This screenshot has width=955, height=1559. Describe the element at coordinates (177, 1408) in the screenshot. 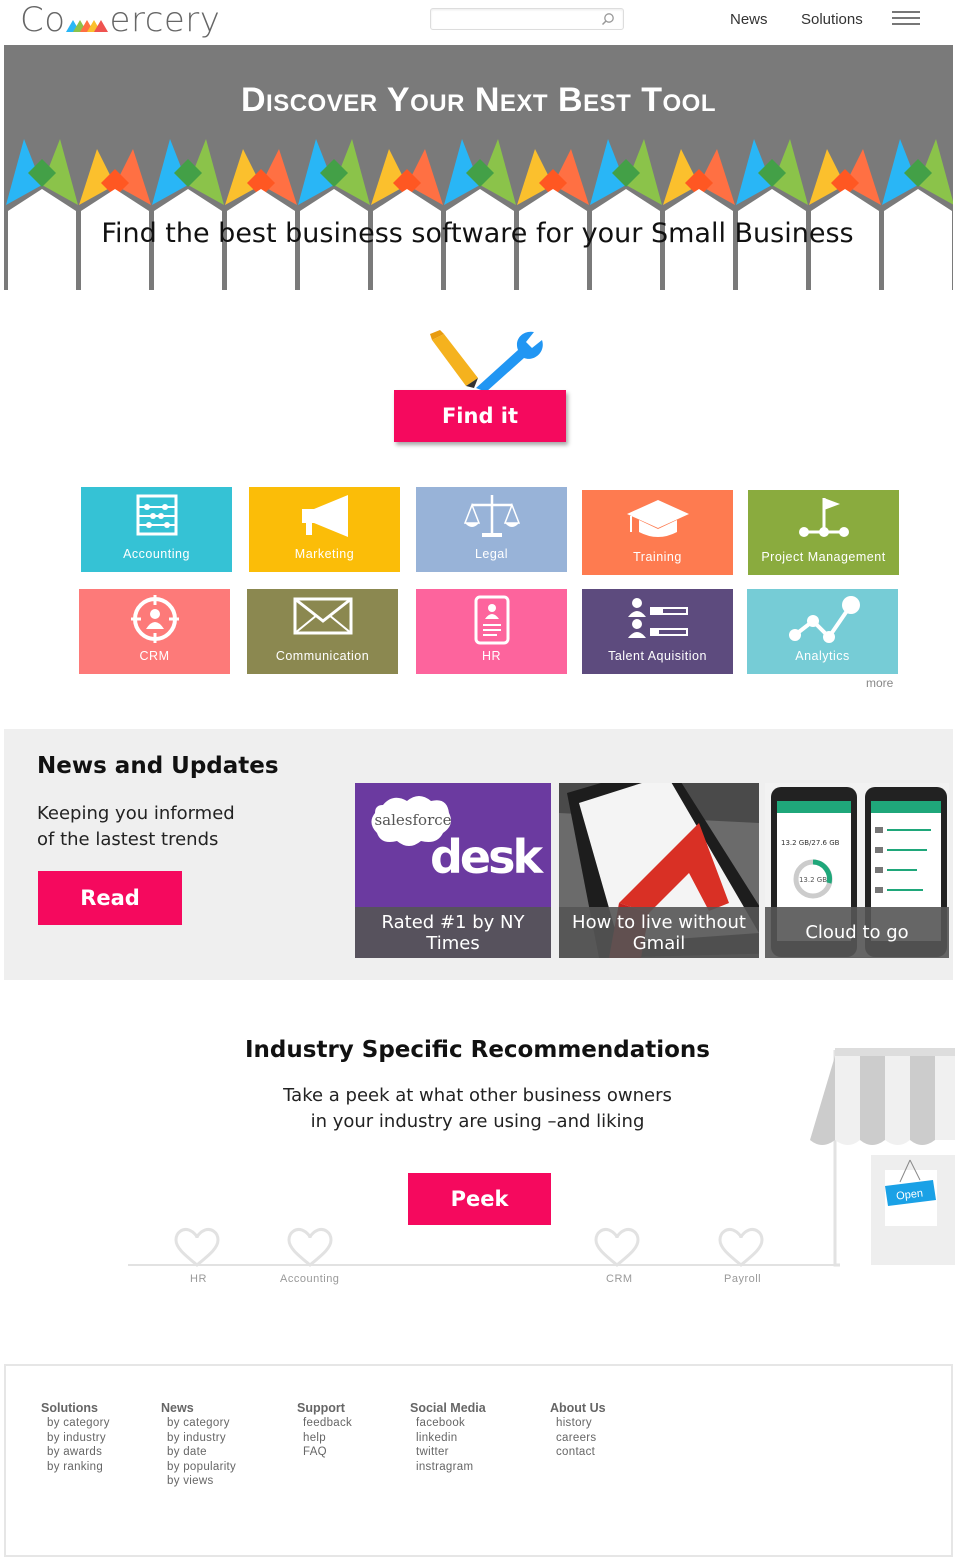

I see `footer-heading: News` at that location.